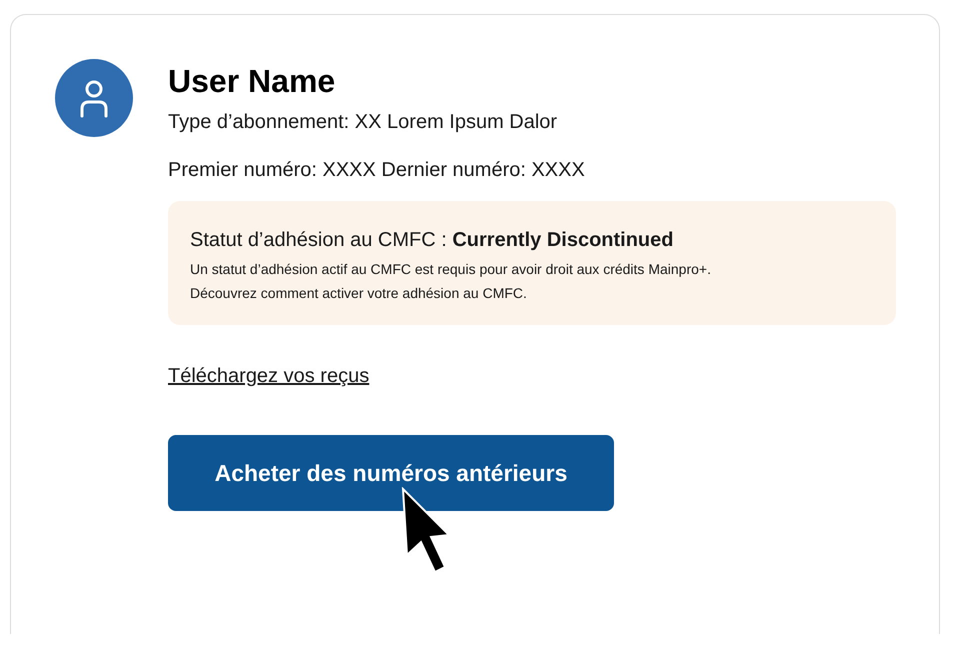  Describe the element at coordinates (391, 473) in the screenshot. I see `buy-back-issues-button: Acheter des numéros antérieurs` at that location.